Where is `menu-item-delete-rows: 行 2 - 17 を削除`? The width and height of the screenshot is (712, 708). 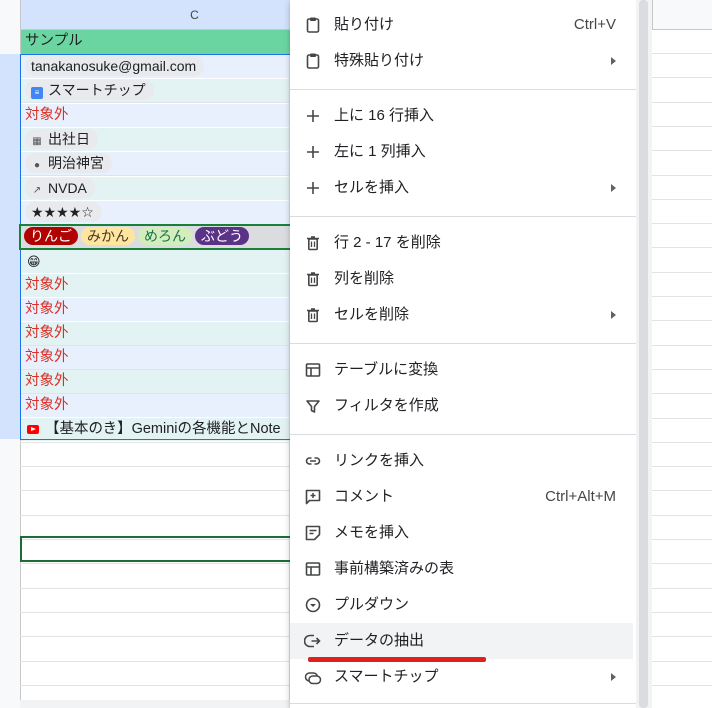
menu-item-delete-rows: 行 2 - 17 を削除 is located at coordinates (463, 243).